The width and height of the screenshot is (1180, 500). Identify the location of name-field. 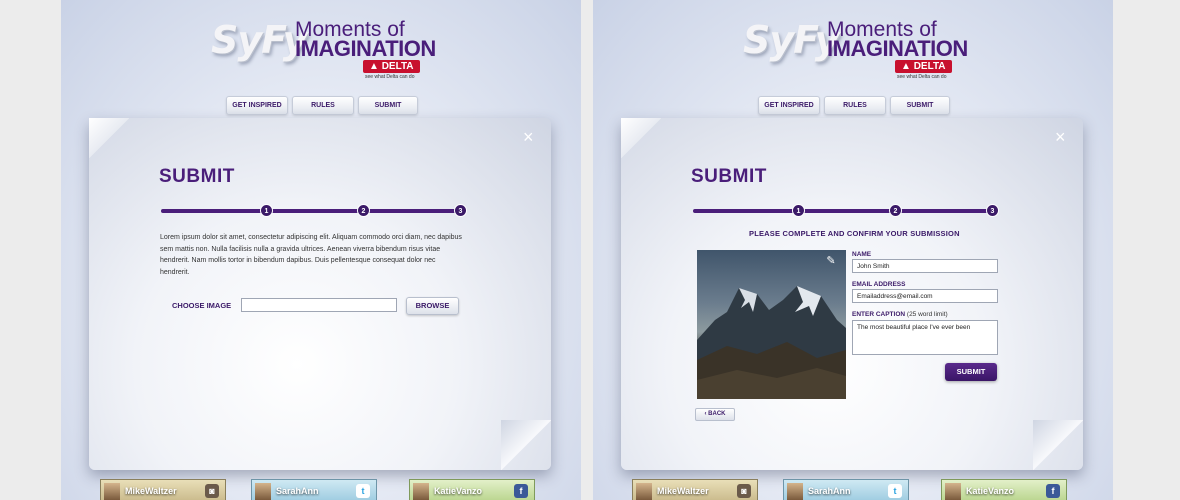
(925, 266).